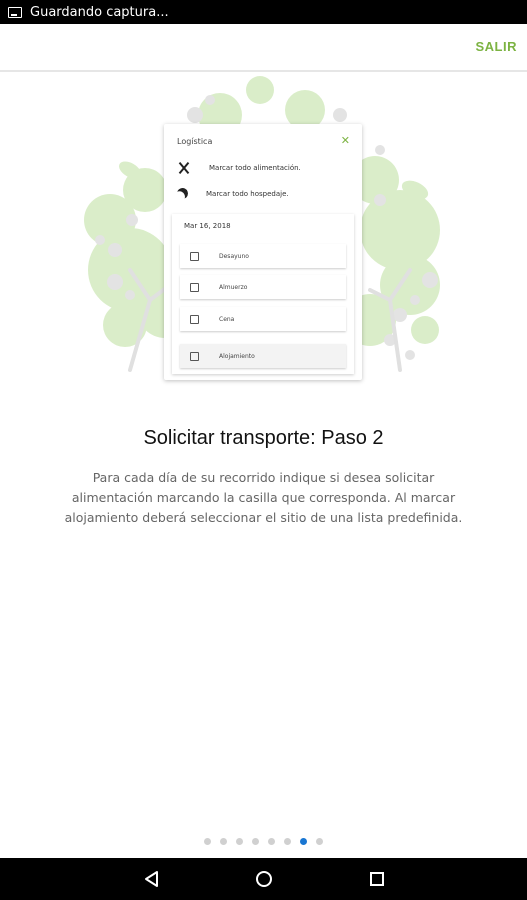 This screenshot has height=900, width=527. What do you see at coordinates (195, 141) in the screenshot?
I see `preview-title: Logística` at bounding box center [195, 141].